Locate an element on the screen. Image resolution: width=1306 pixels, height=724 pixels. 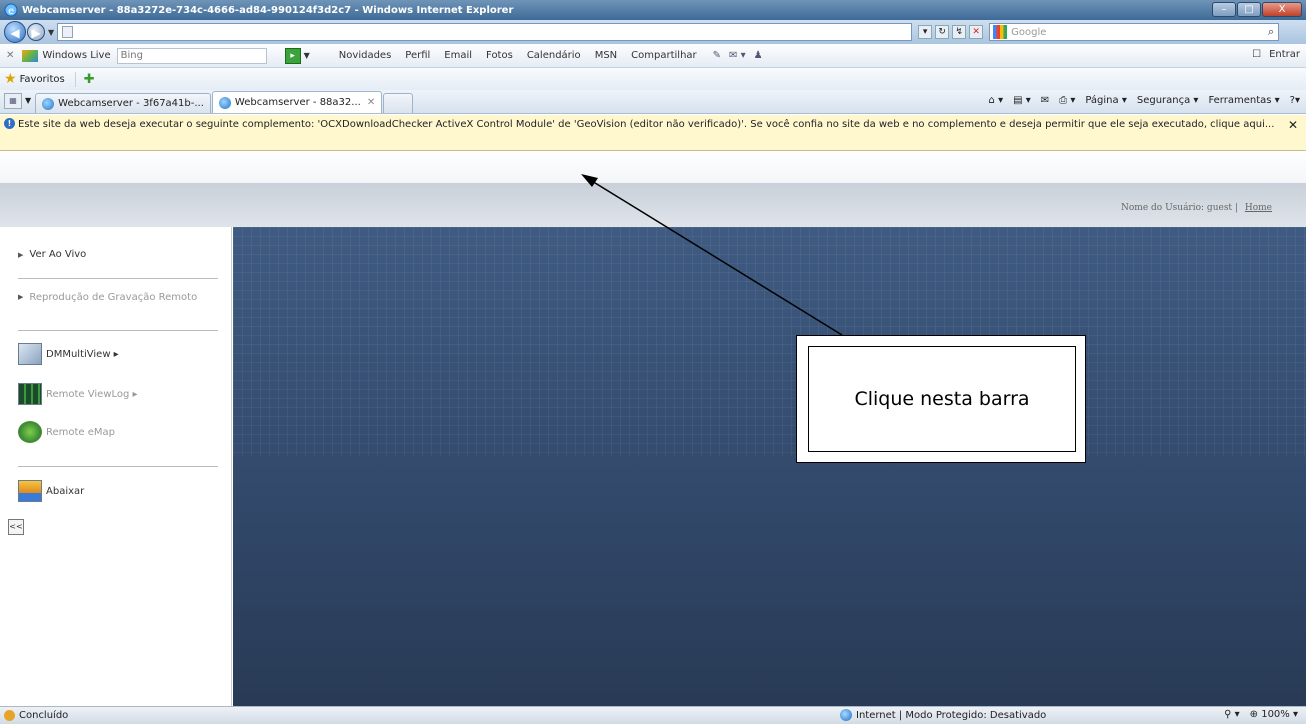
multiview-icon is located at coordinates (30, 354).